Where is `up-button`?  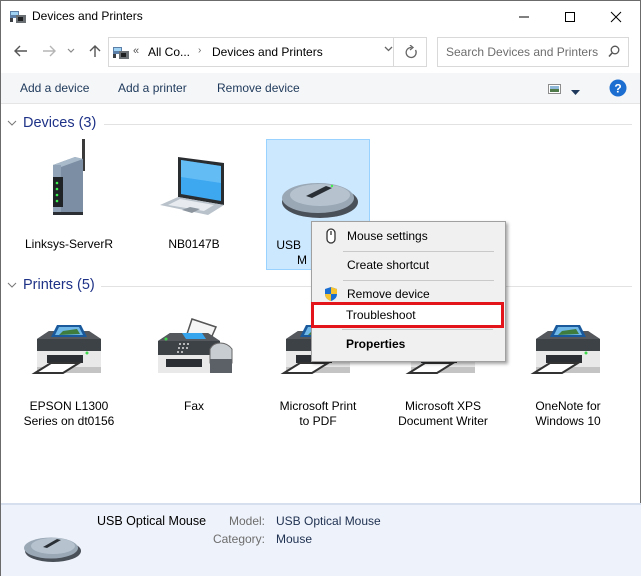 up-button is located at coordinates (95, 51).